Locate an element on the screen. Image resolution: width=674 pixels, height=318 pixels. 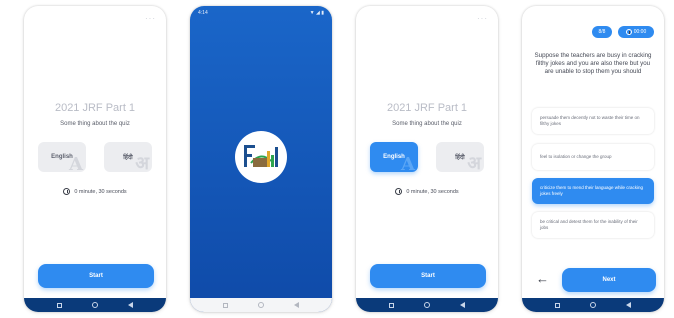
fill-bold-logo is located at coordinates (261, 157).